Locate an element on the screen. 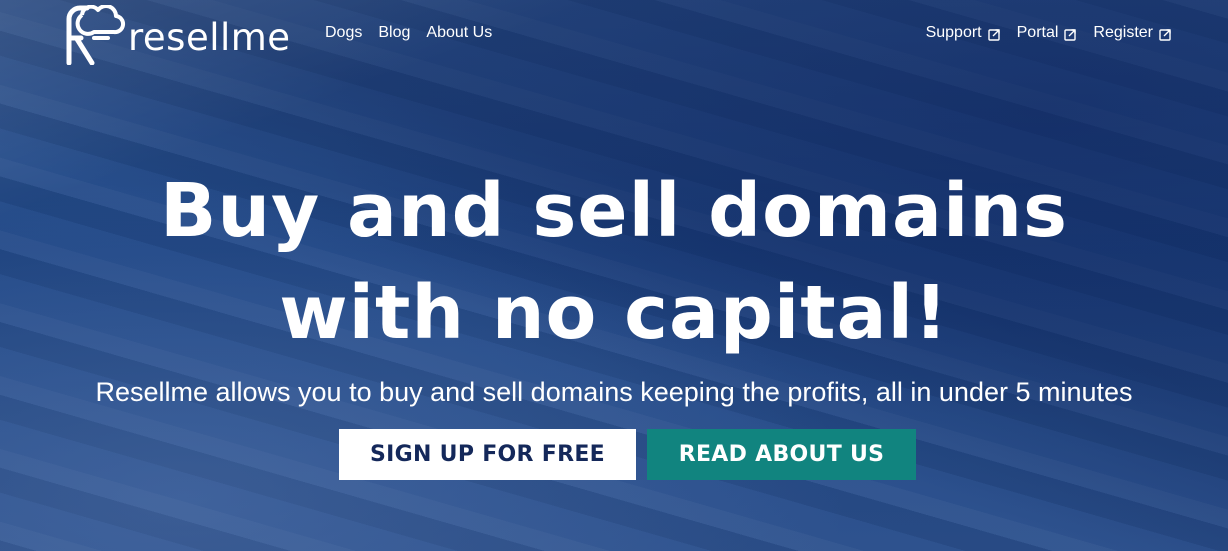  brand-logo: resellme is located at coordinates (177, 35).